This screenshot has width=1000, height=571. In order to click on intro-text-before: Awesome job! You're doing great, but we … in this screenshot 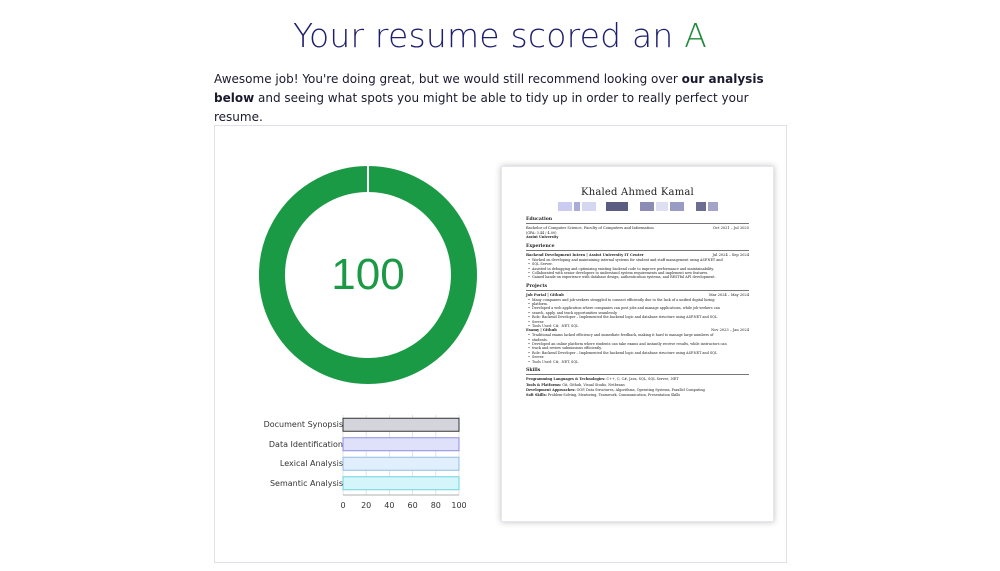, I will do `click(448, 79)`.